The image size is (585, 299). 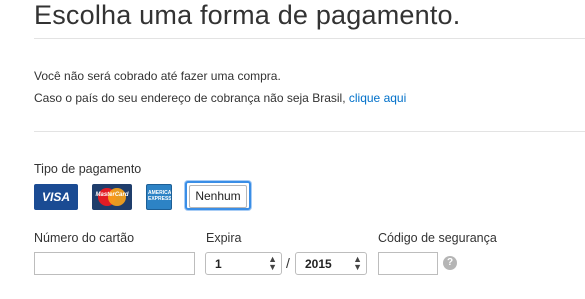 I want to click on visa-card-icon: VISA, so click(x=56, y=197).